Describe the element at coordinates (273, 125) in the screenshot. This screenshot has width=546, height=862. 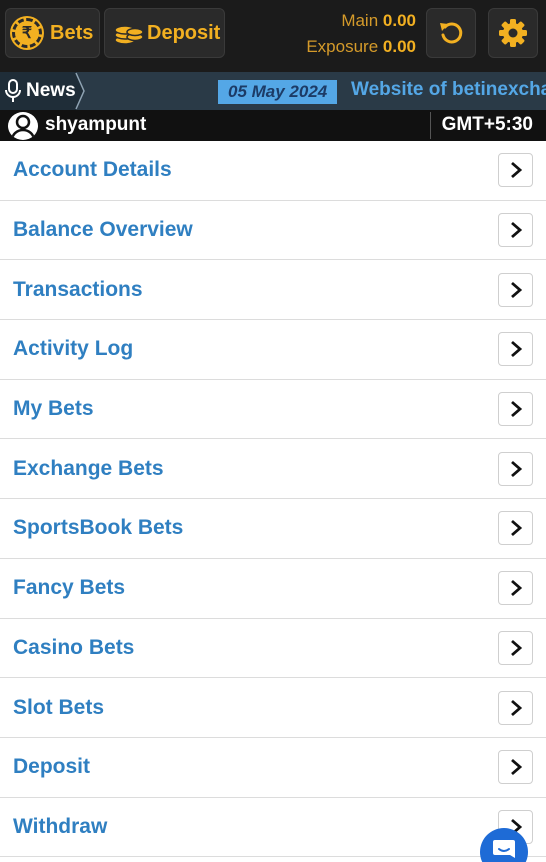
I see `user-bar: shyampunt GMT+5:30` at that location.